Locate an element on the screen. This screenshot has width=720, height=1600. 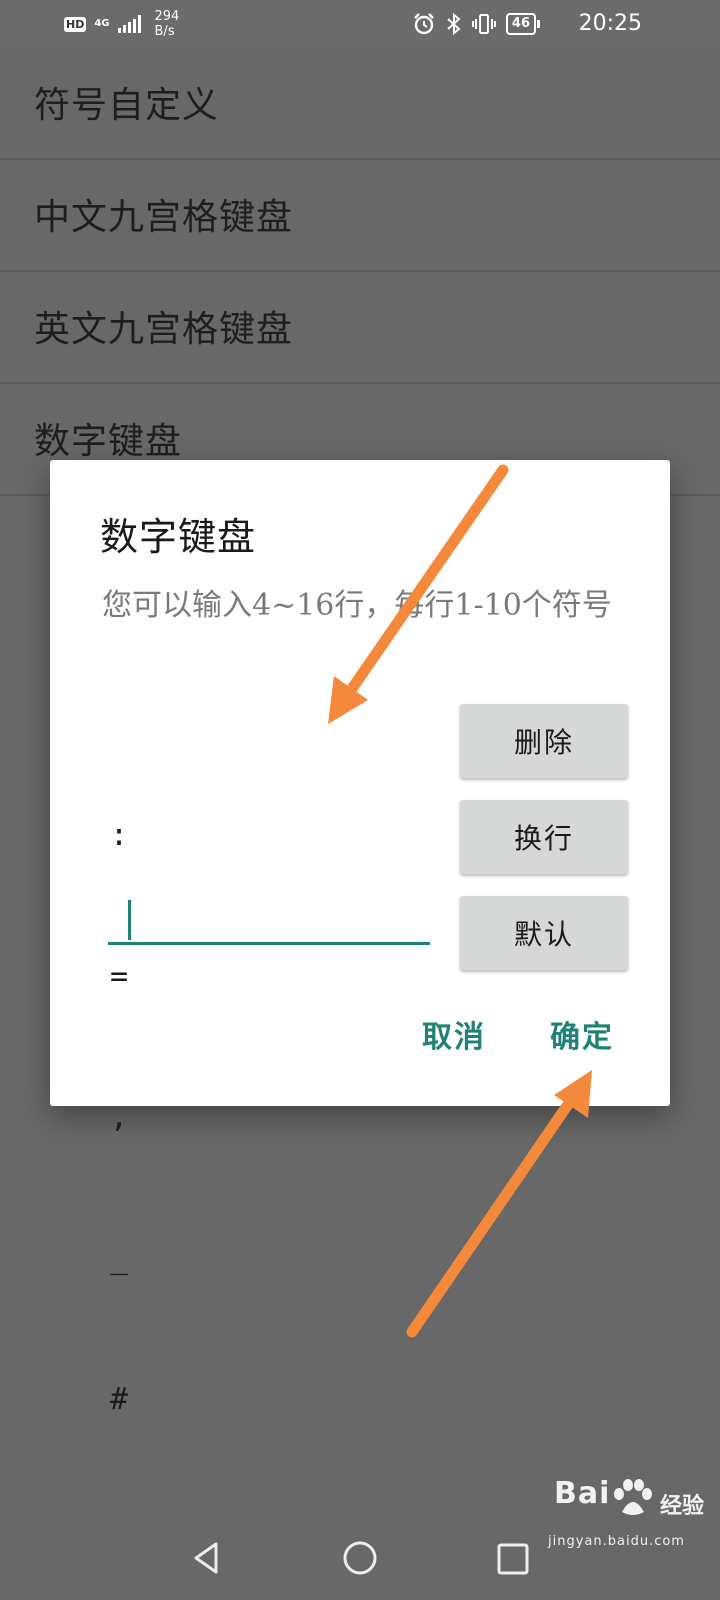
net-speed: 294 B/s is located at coordinates (167, 24).